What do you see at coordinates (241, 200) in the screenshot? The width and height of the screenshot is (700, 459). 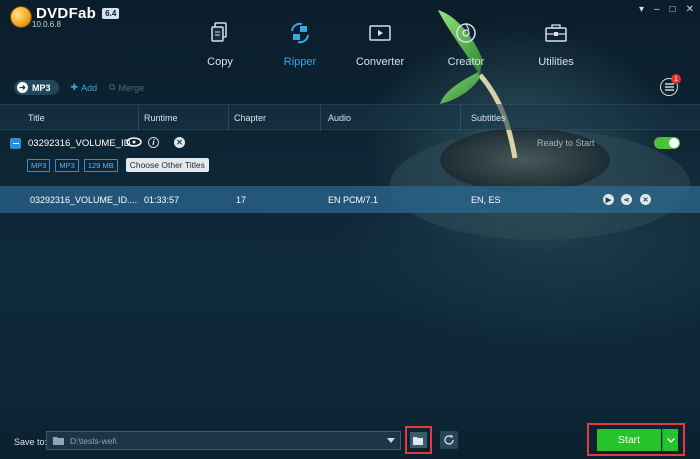 I see `track-chapter: 17` at bounding box center [241, 200].